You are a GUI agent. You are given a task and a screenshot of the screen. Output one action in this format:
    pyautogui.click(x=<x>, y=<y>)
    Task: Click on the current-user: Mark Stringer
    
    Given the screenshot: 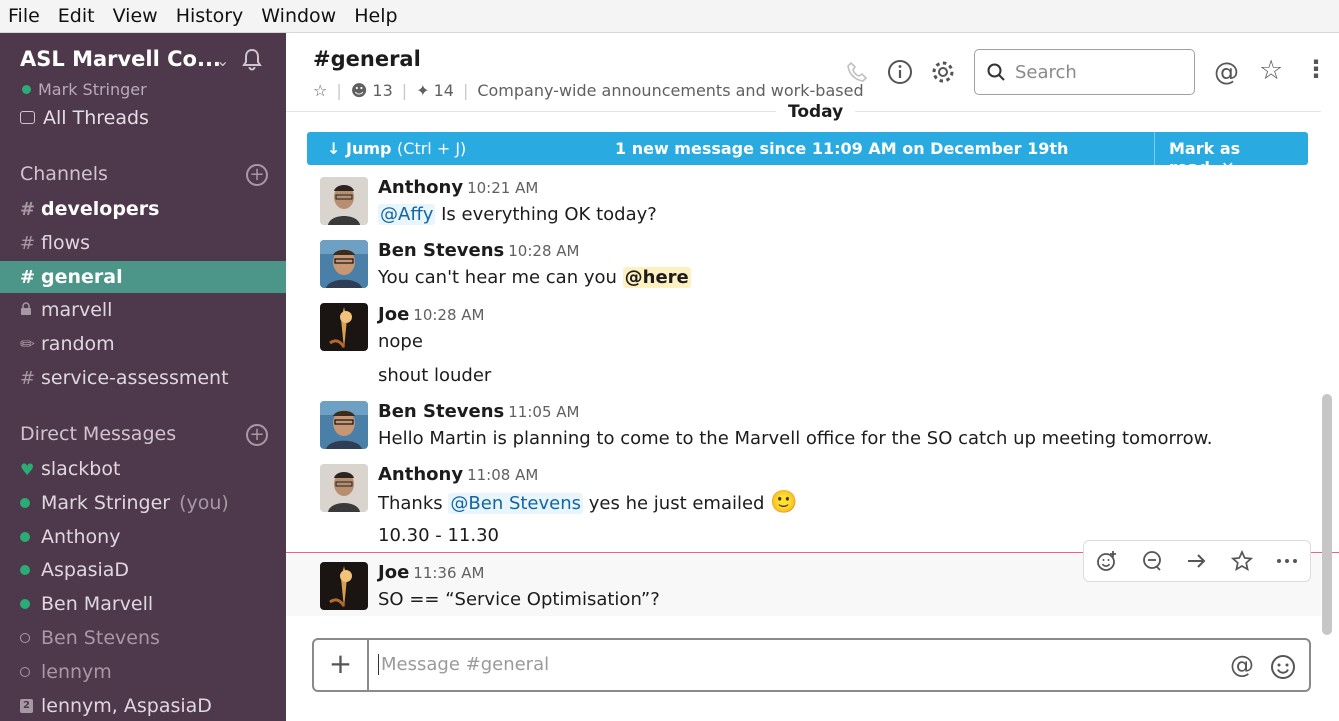 What is the action you would take?
    pyautogui.click(x=84, y=89)
    